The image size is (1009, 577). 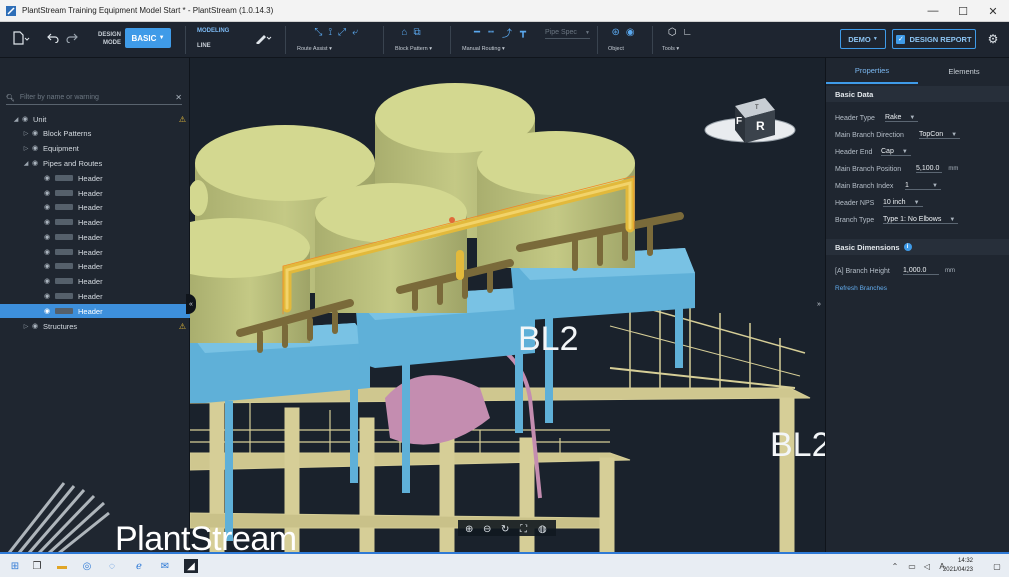 What do you see at coordinates (903, 203) in the screenshot?
I see `header-nps-select: 10 inch ▼` at bounding box center [903, 203].